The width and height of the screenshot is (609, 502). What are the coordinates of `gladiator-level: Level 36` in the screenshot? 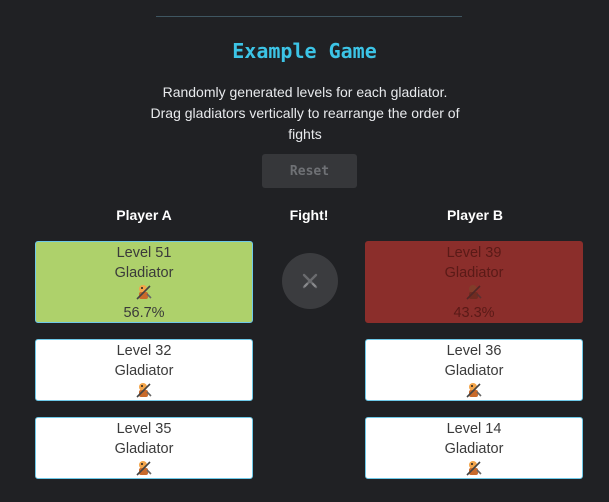 It's located at (474, 351).